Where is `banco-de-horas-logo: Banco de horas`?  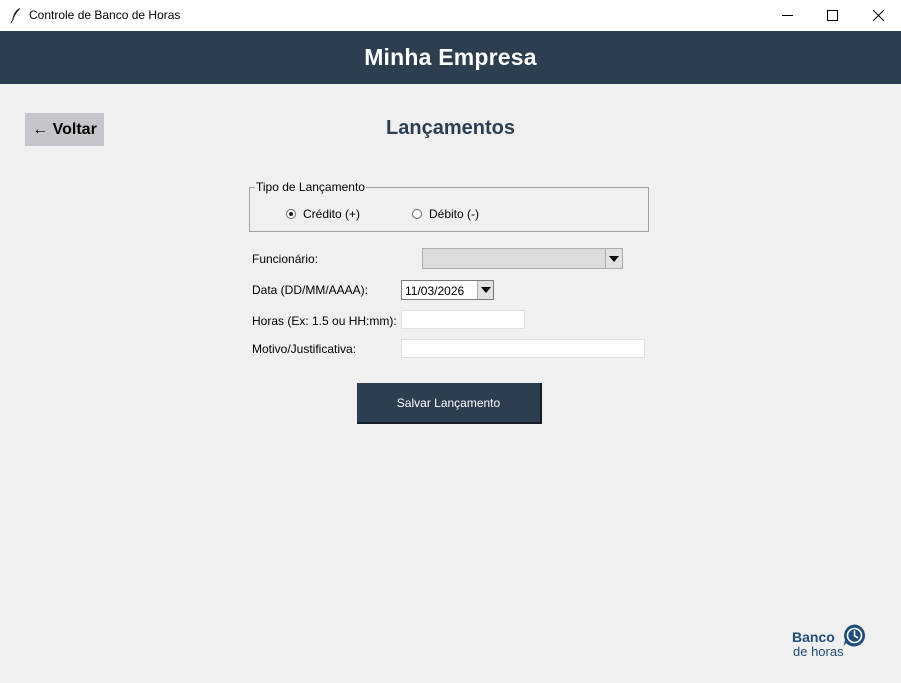 banco-de-horas-logo: Banco de horas is located at coordinates (830, 641).